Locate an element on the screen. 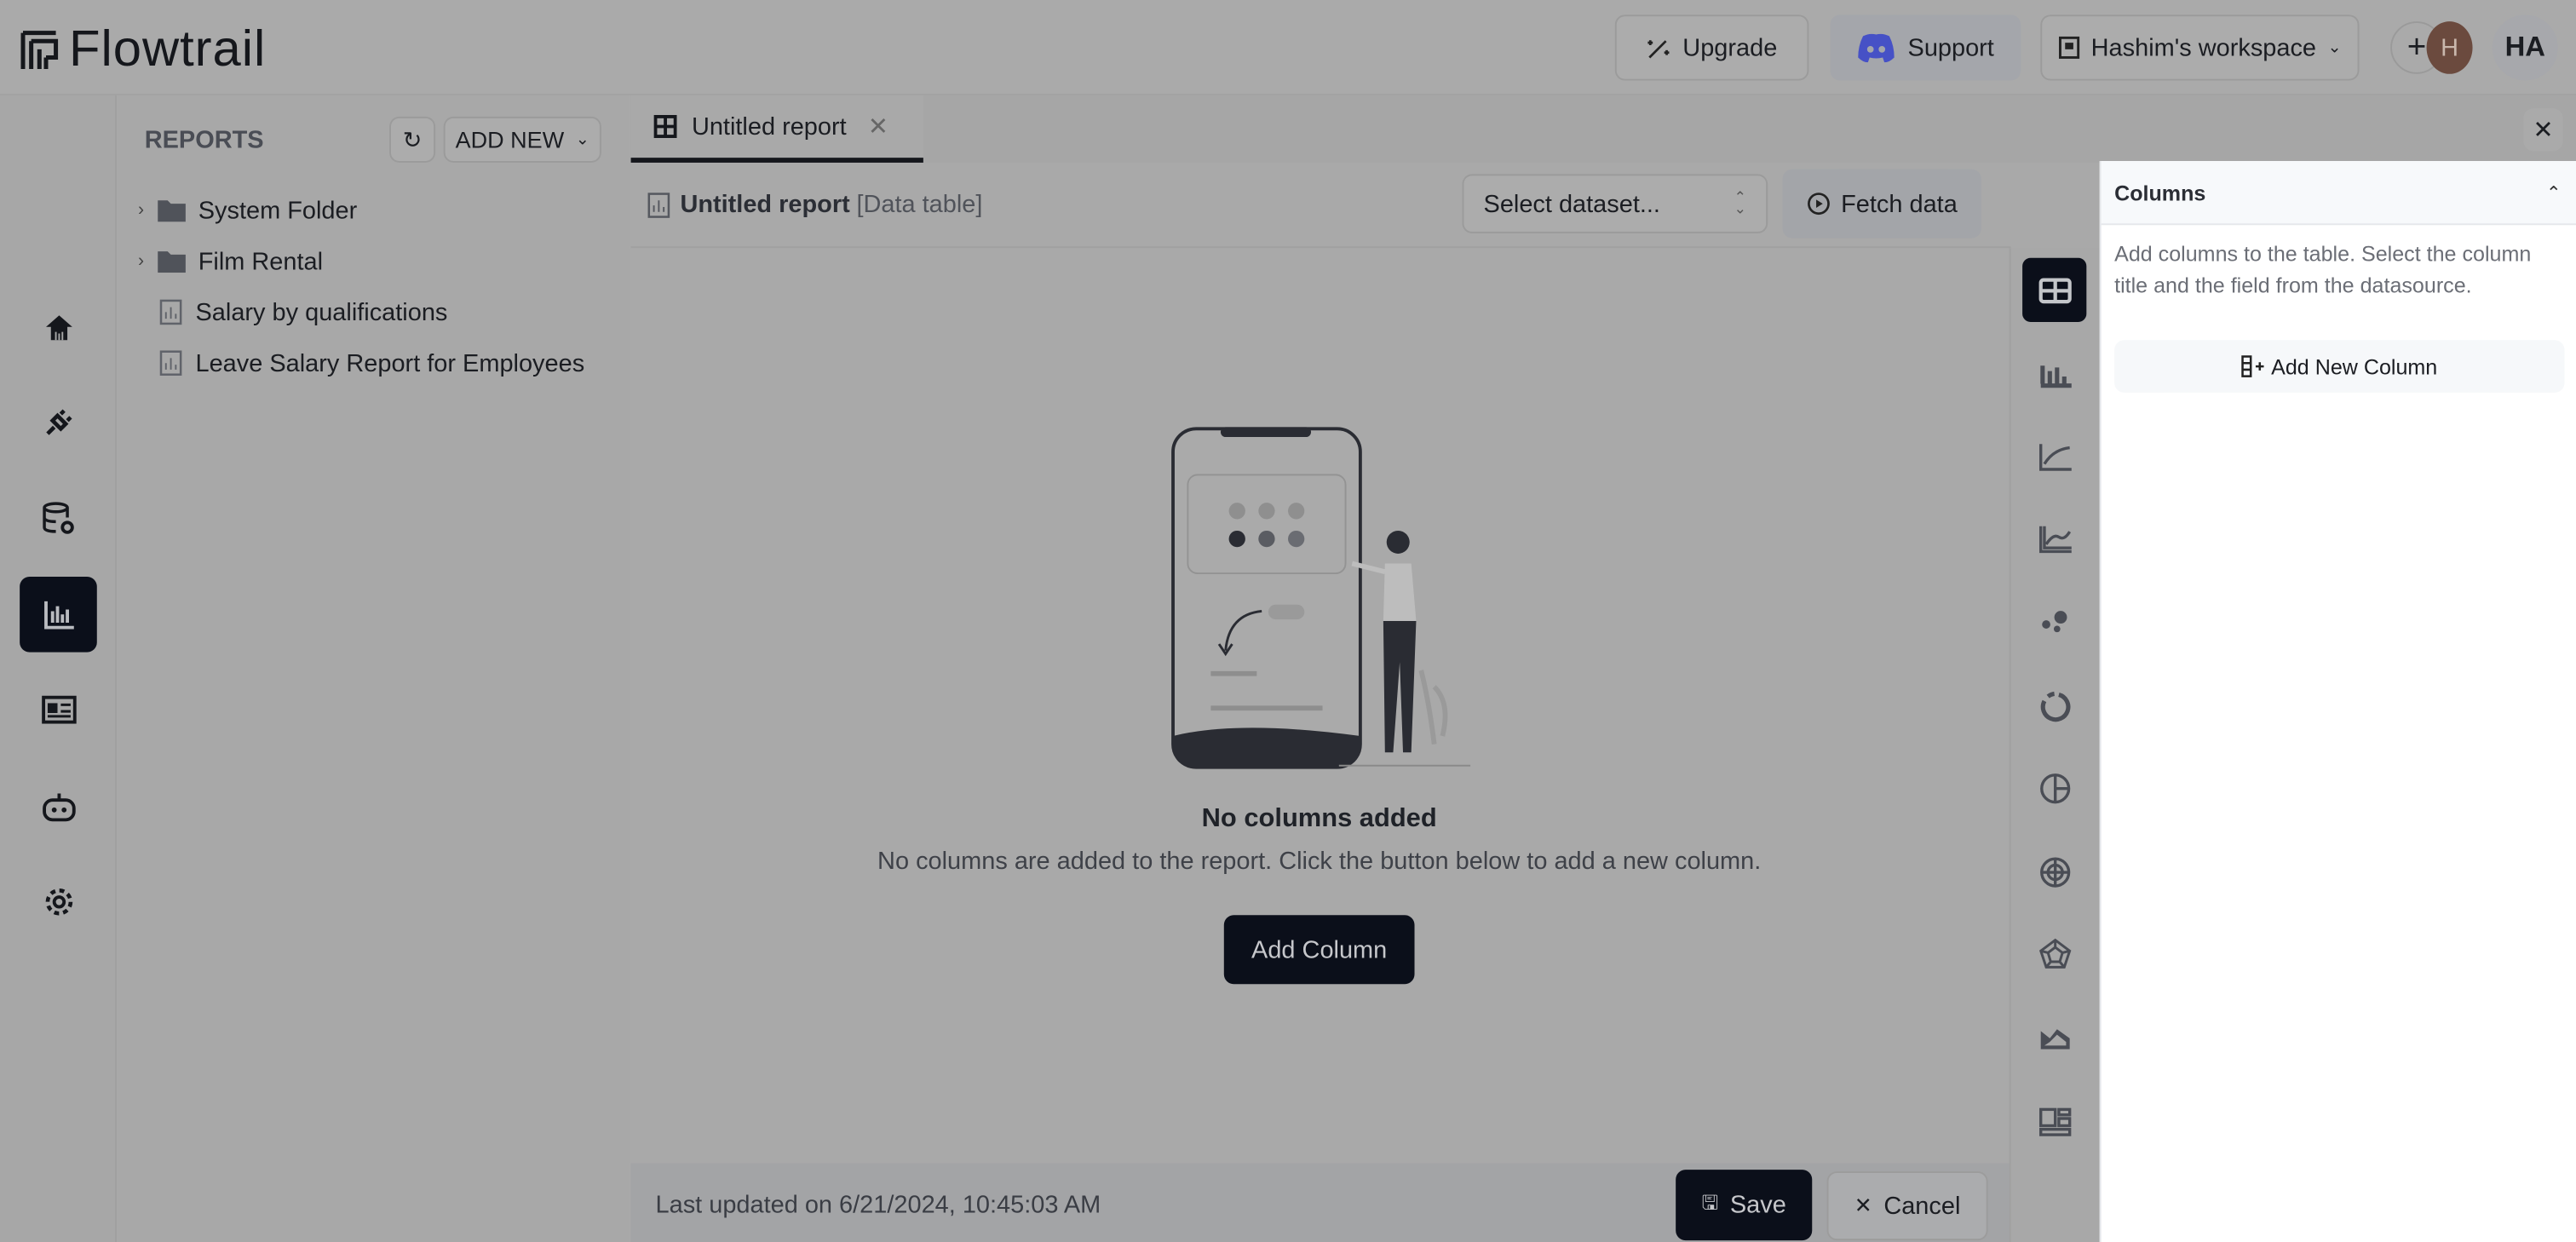  line-chart-icon is located at coordinates (2054, 457).